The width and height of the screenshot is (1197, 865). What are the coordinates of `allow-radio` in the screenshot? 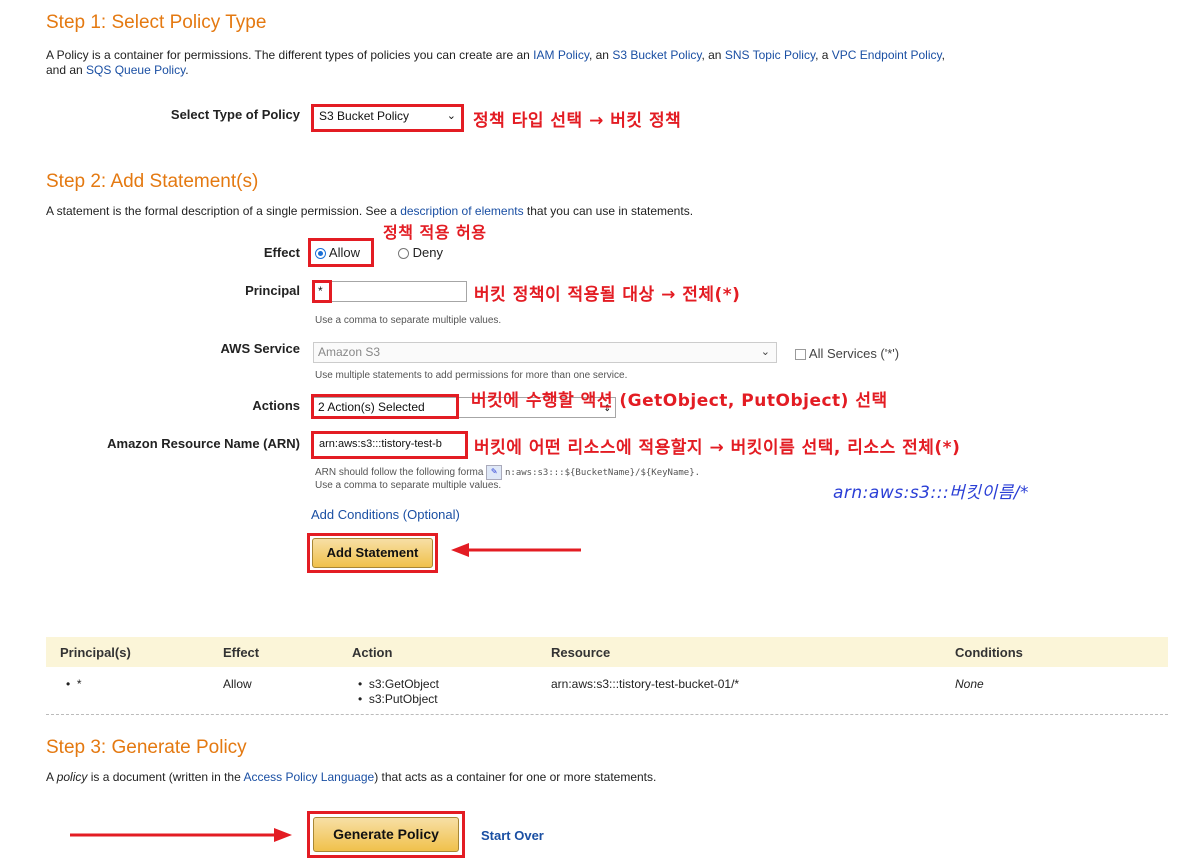 It's located at (320, 254).